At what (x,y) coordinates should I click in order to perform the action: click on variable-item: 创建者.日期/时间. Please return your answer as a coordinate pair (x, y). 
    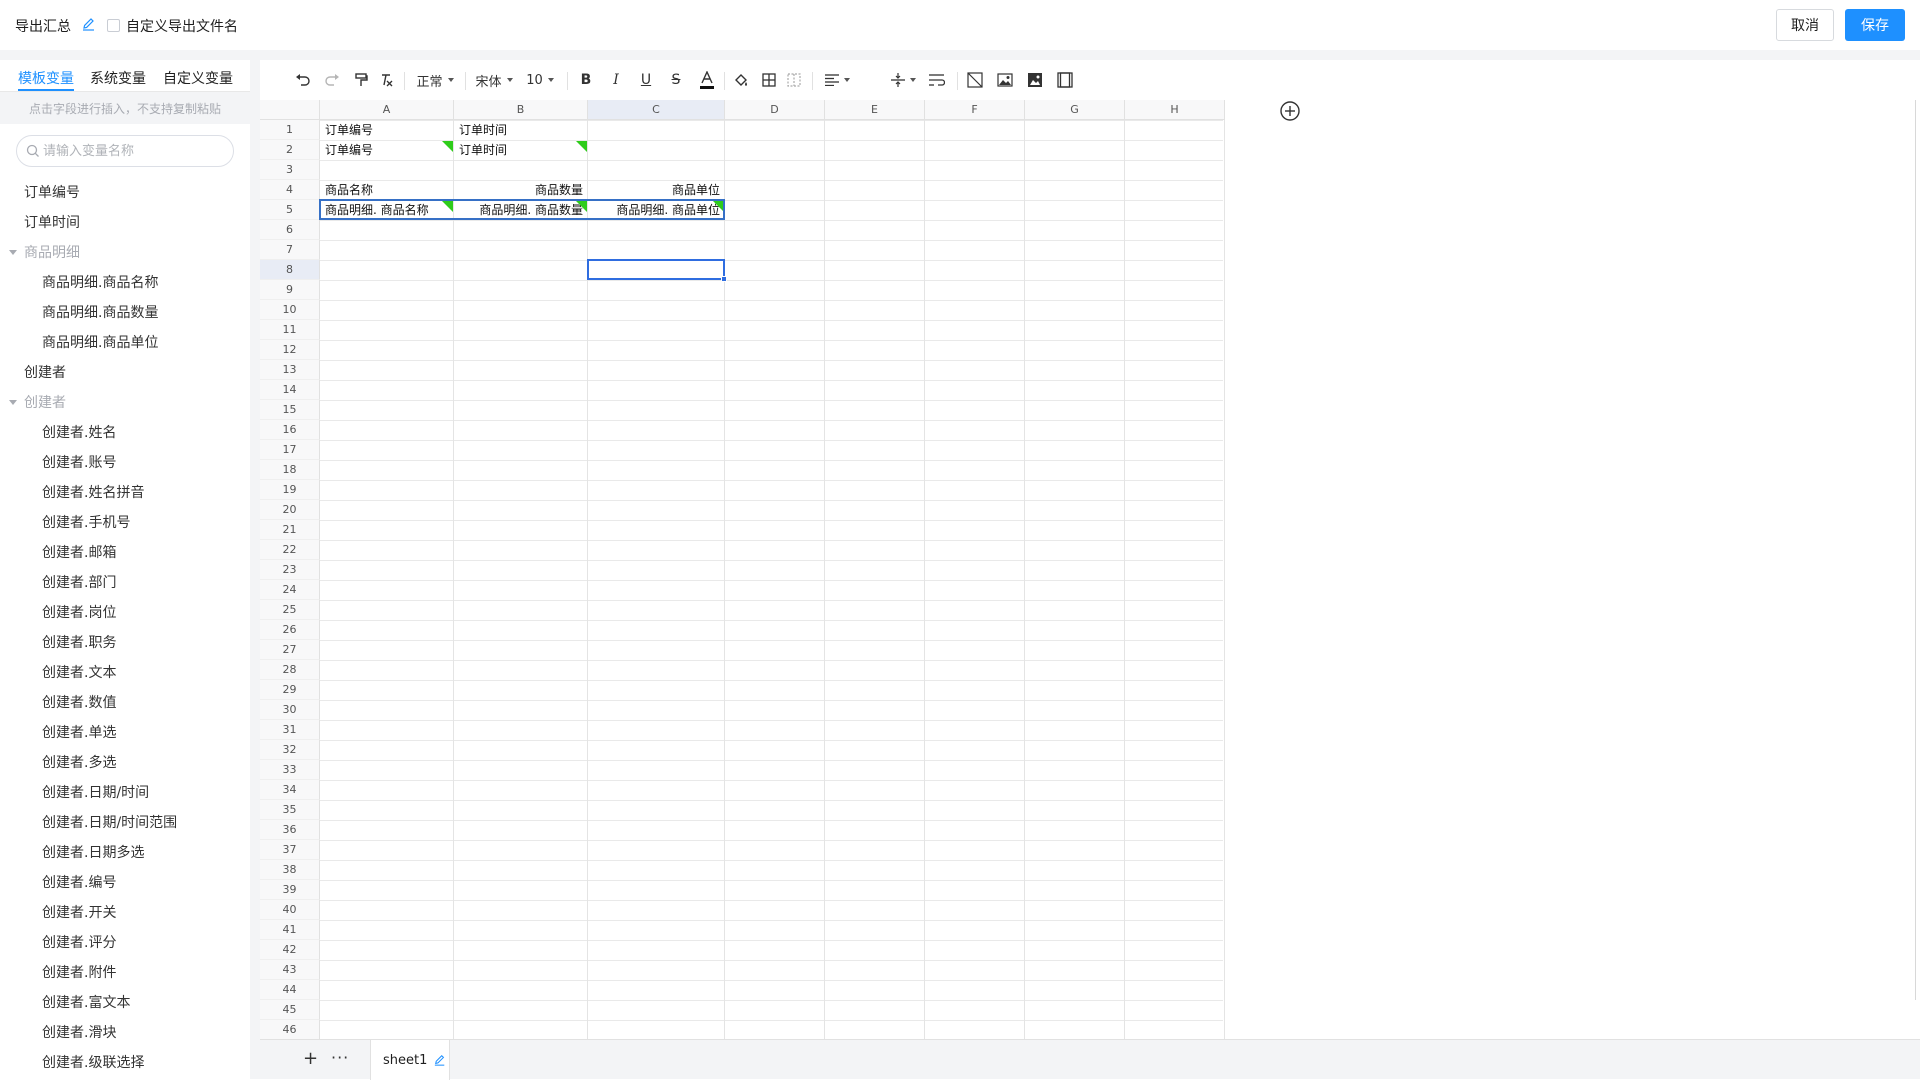
    Looking at the image, I should click on (125, 793).